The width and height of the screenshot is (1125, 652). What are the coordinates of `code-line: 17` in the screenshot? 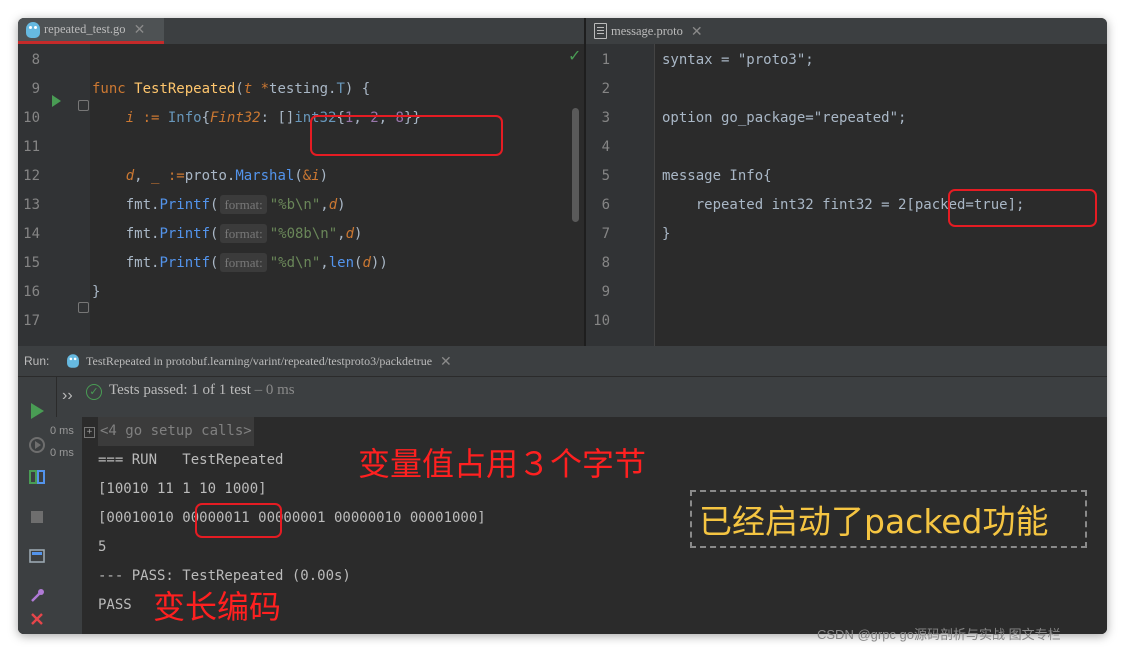 It's located at (301, 321).